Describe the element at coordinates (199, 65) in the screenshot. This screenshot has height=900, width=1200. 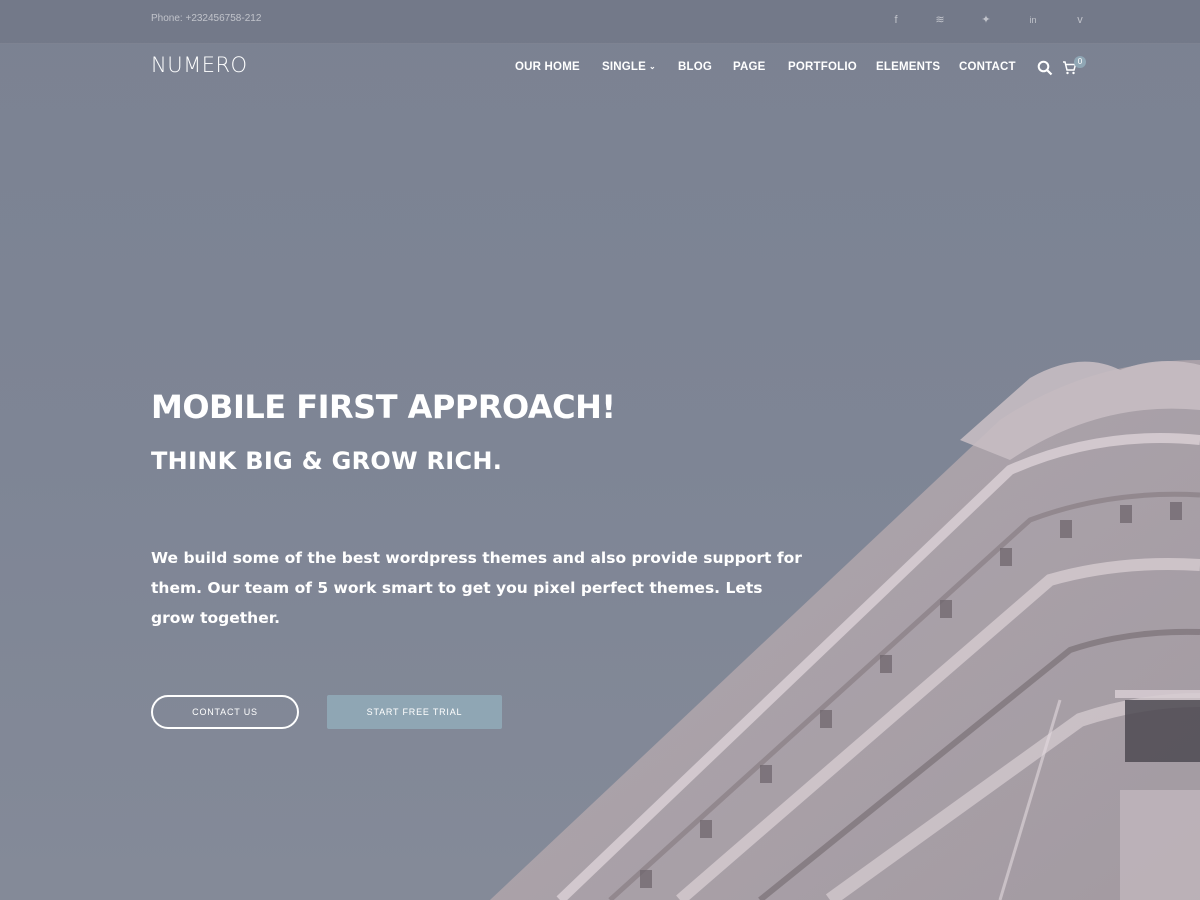
I see `site-logo: NUMERO` at that location.